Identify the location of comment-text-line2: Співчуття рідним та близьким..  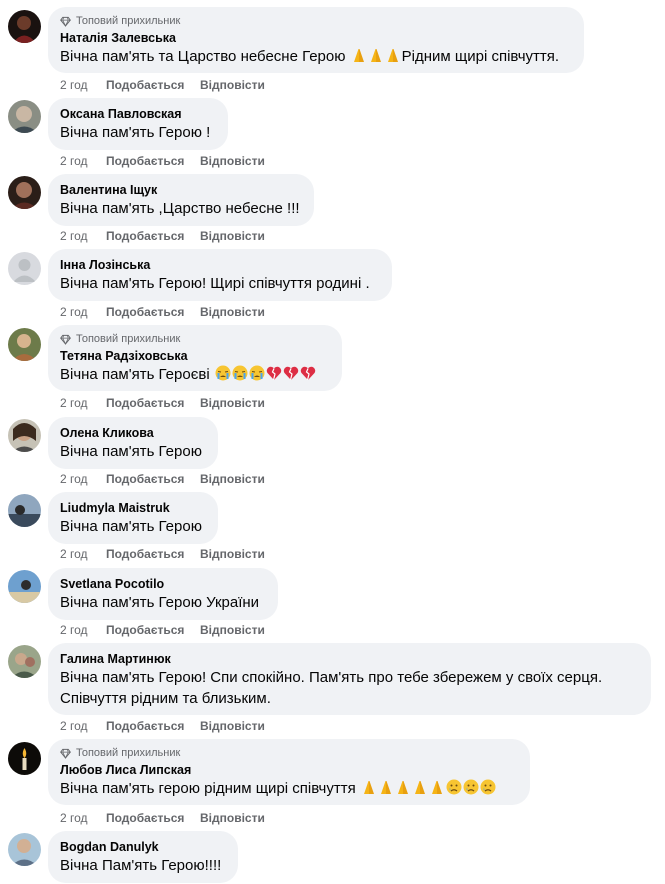
(165, 698).